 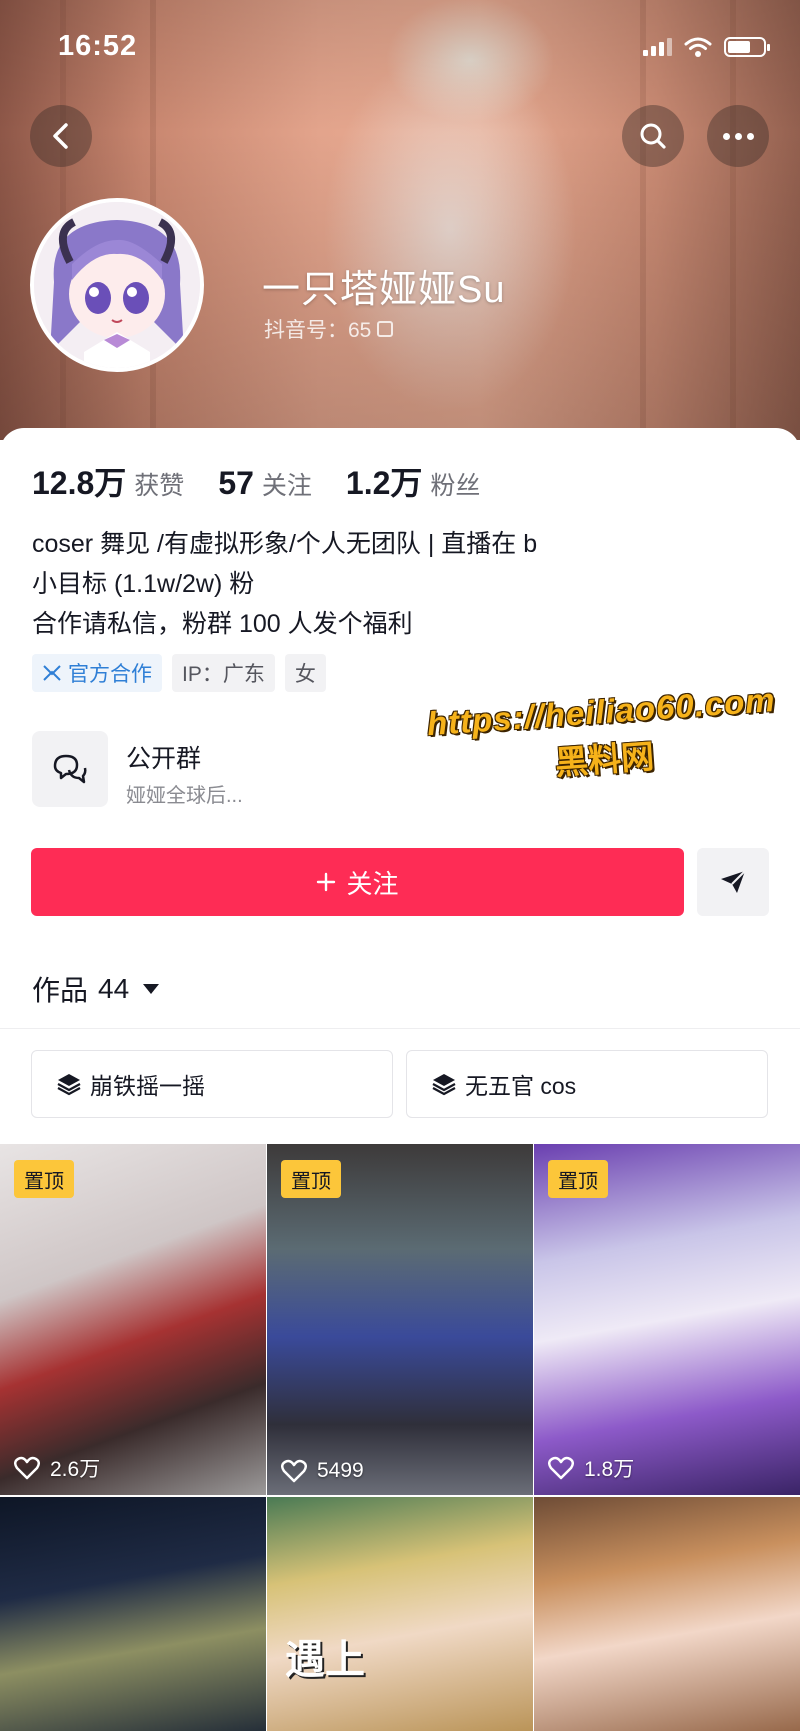 I want to click on video-likes: 1.8万, so click(x=591, y=1468).